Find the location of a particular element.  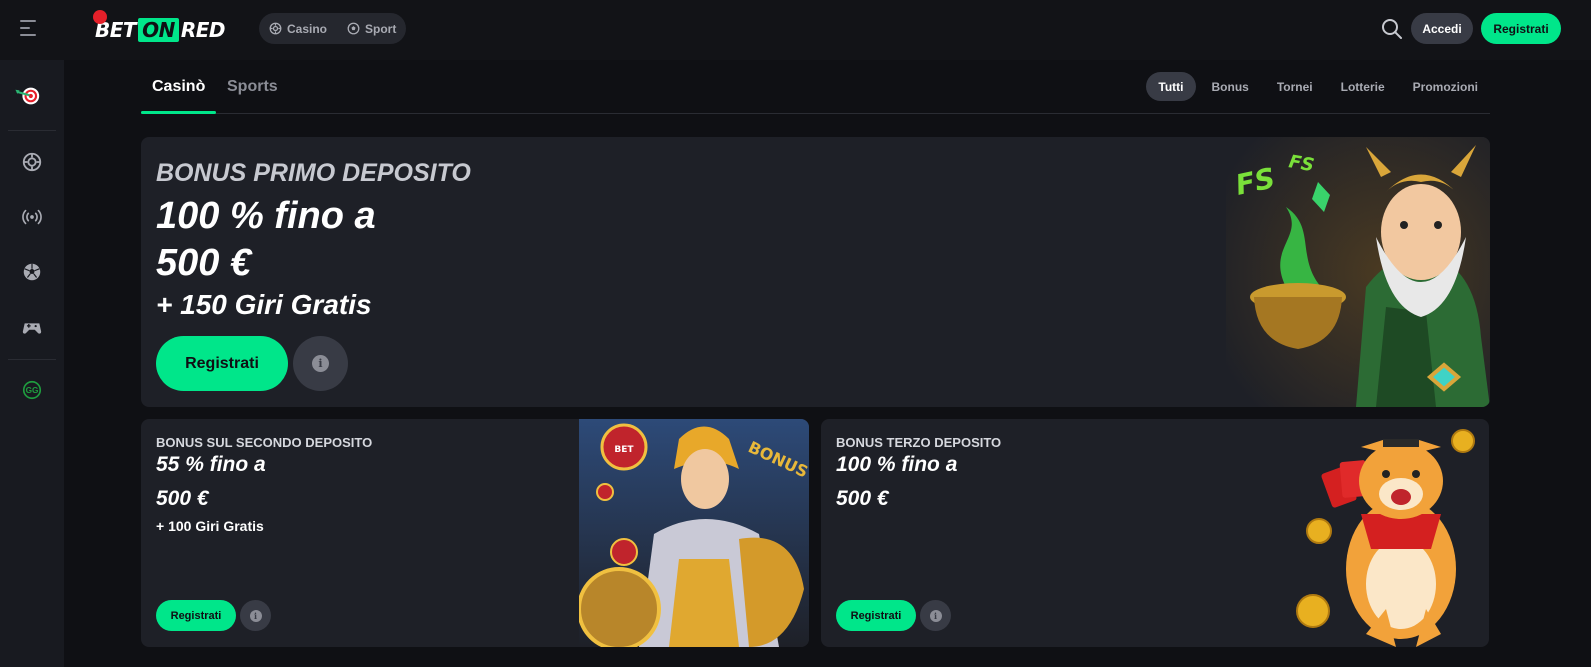

banner-register-button: Registrati is located at coordinates (222, 363).